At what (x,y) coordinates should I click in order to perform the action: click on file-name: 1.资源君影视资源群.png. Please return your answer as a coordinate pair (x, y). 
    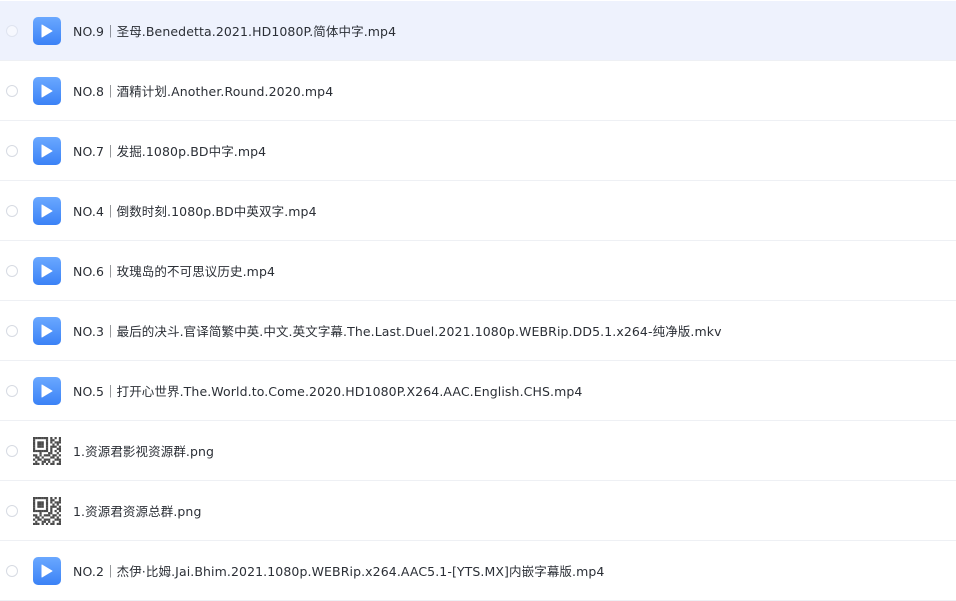
    Looking at the image, I should click on (143, 450).